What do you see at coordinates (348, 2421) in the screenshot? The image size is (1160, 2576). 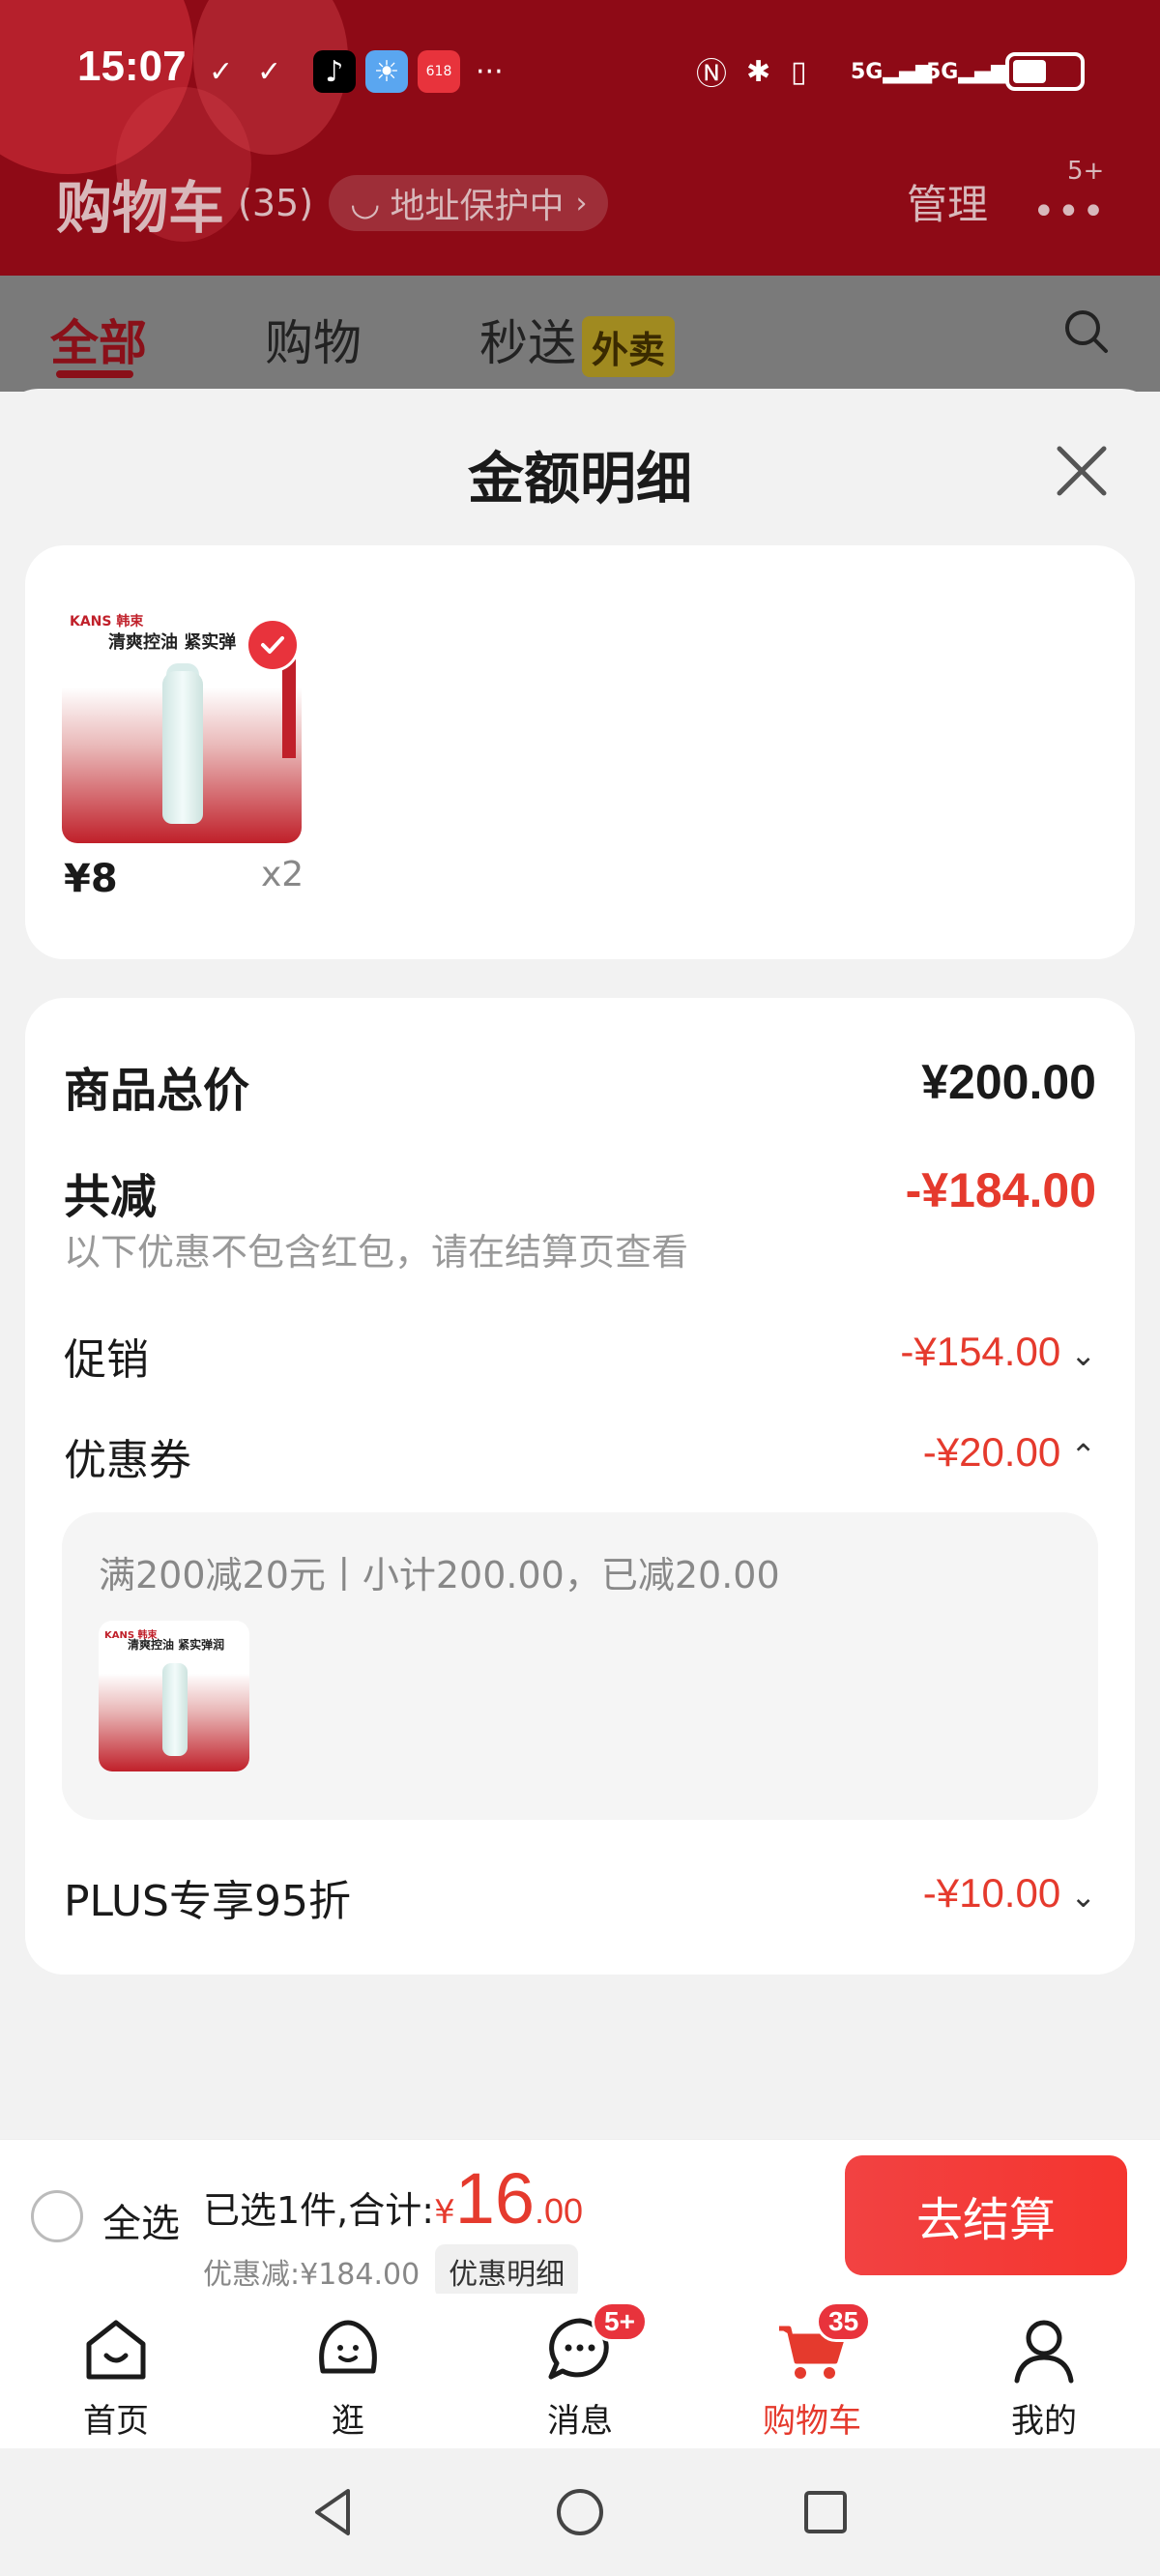 I see `tabbar-browse-label: 逛` at bounding box center [348, 2421].